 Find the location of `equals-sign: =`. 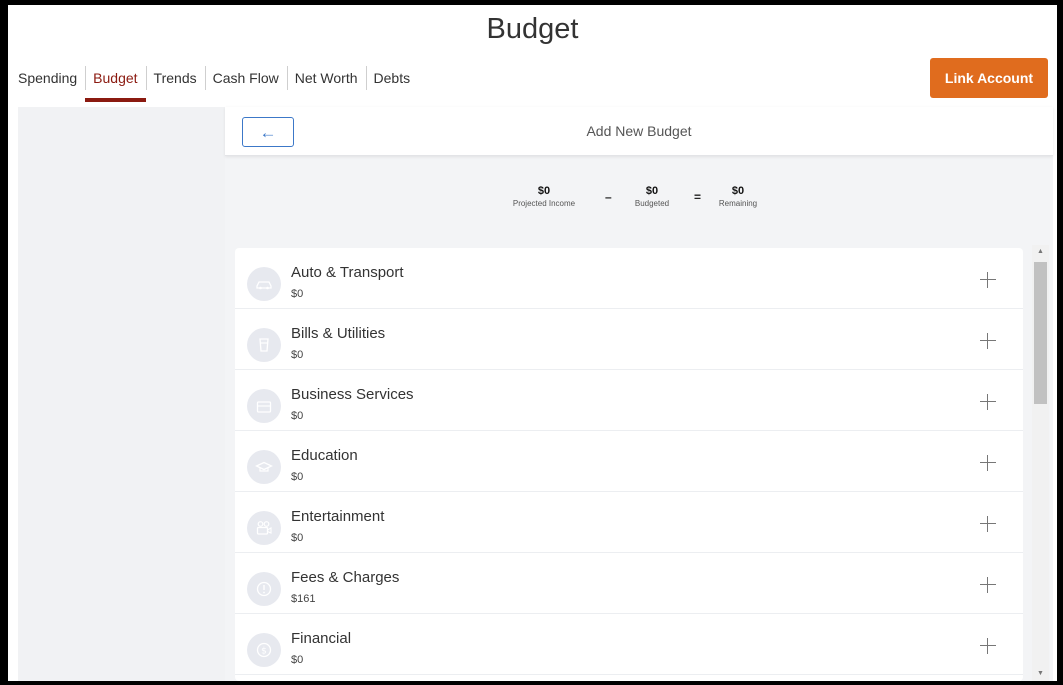

equals-sign: = is located at coordinates (698, 197).